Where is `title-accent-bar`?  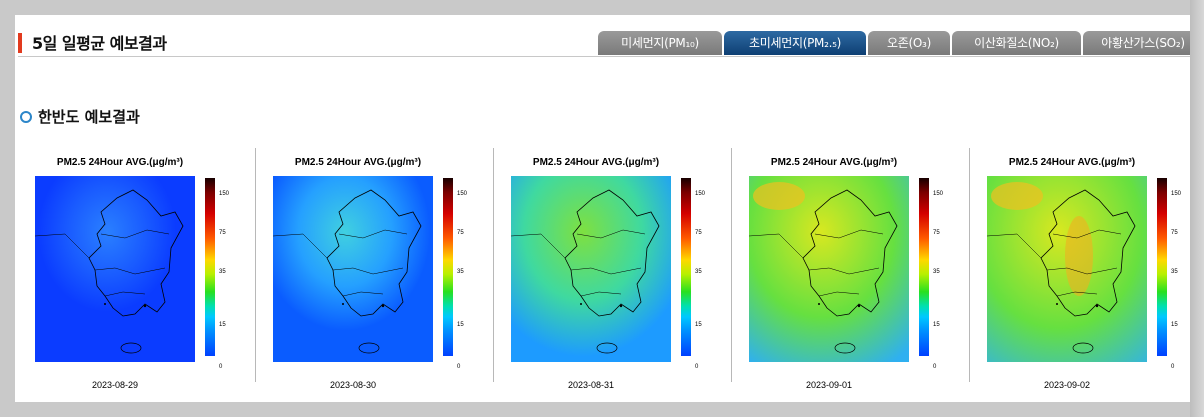 title-accent-bar is located at coordinates (20, 43).